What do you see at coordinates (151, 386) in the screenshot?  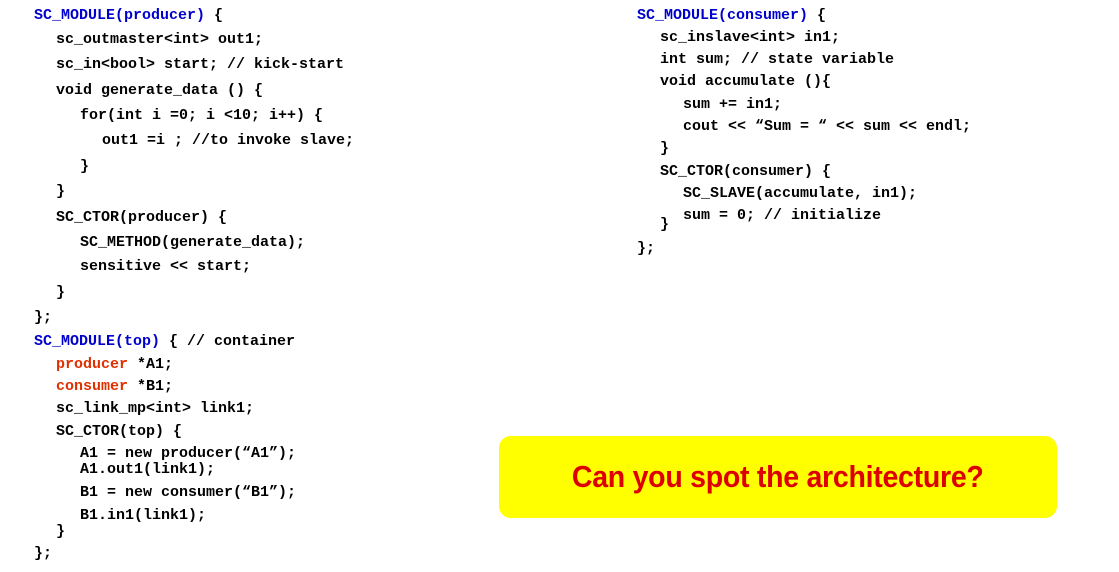 I see `code-text: *B1;` at bounding box center [151, 386].